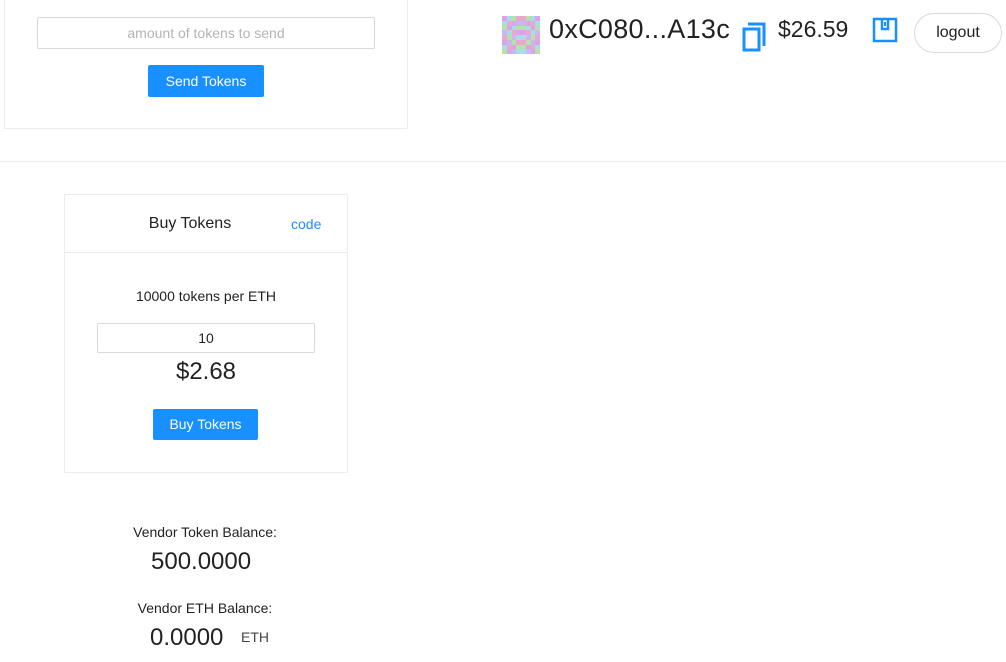 This screenshot has height=662, width=1006. I want to click on section-divider, so click(503, 161).